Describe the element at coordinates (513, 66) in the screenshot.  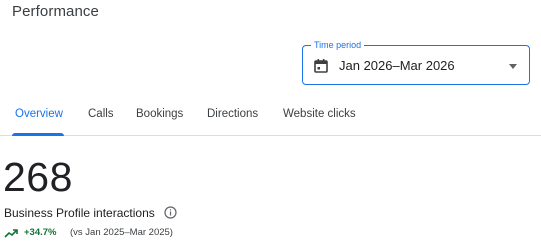
I see `dropdown-arrow-icon` at that location.